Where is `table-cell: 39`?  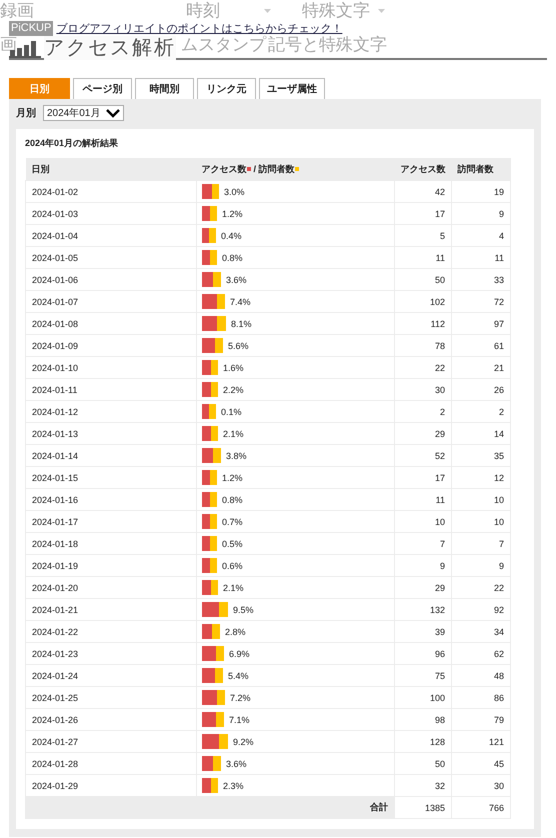 table-cell: 39 is located at coordinates (423, 631).